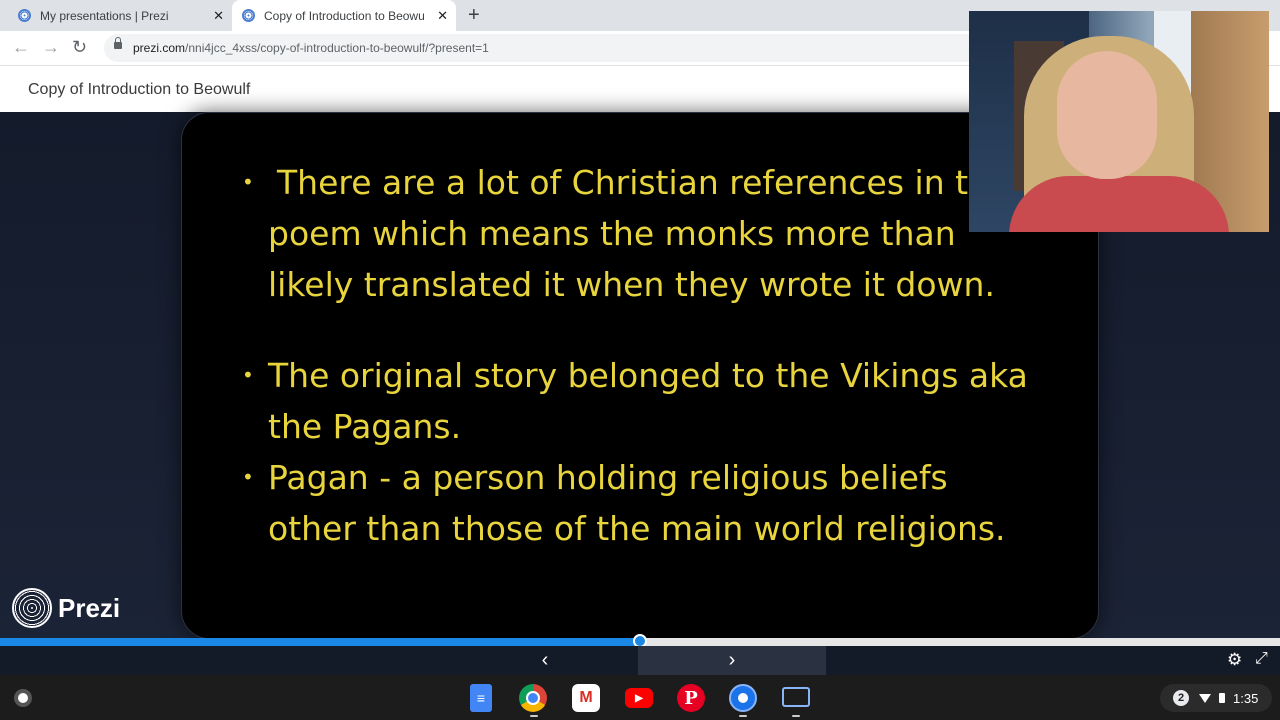  Describe the element at coordinates (796, 697) in the screenshot. I see `meet-icon` at that location.